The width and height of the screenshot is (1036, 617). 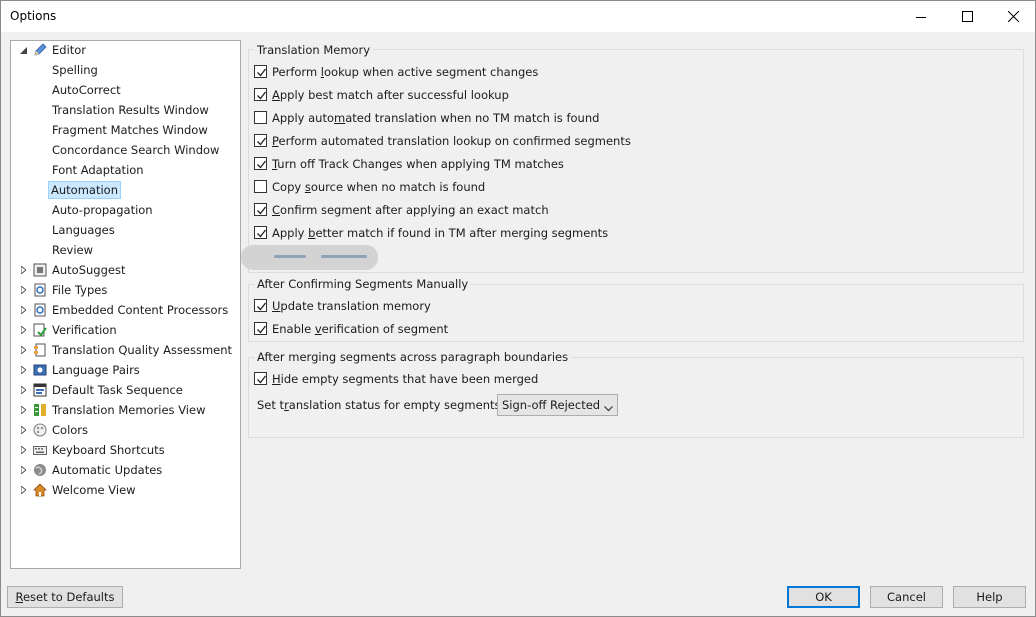 I want to click on expanded-arrow-icon, so click(x=23, y=50).